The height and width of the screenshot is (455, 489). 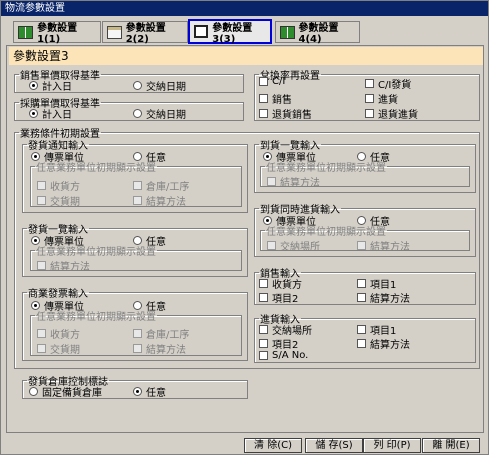 I want to click on tab-settings-1: 參數設置1(1), so click(x=57, y=33).